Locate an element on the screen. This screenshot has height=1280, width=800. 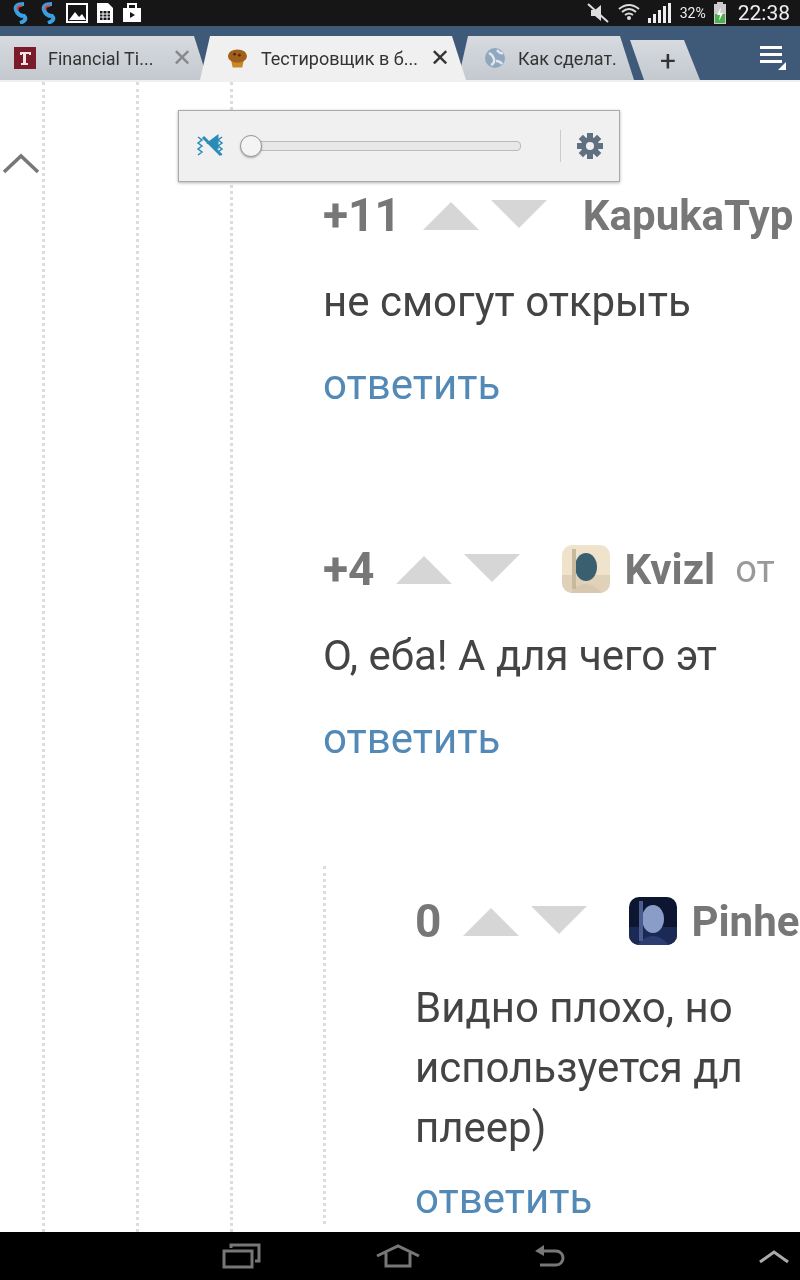
comment-author: KapukaTyp is located at coordinates (688, 215).